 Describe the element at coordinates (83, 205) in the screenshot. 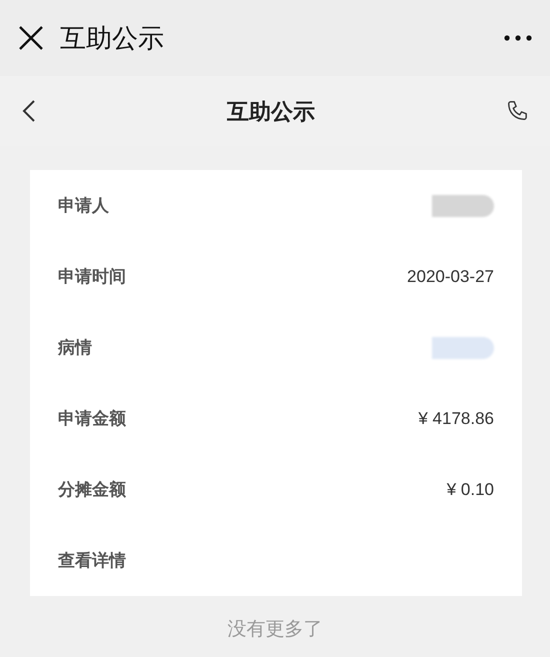

I see `field-label: 申请人` at that location.